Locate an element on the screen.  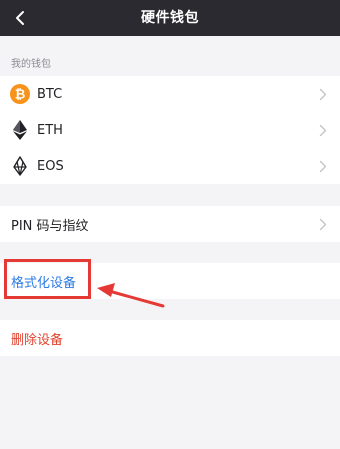
delete-device-label: 删除设备 is located at coordinates (37, 340).